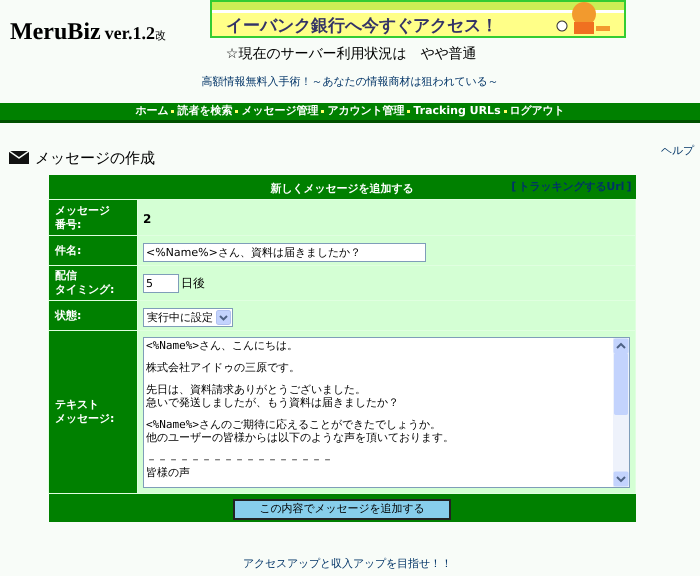  What do you see at coordinates (537, 111) in the screenshot?
I see `nav-link: ログアウト` at bounding box center [537, 111].